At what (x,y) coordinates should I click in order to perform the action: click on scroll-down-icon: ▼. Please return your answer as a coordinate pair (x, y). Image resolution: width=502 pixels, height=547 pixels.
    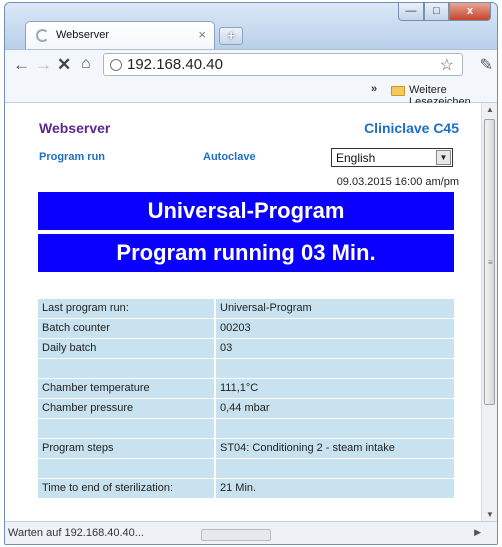
    Looking at the image, I should click on (490, 514).